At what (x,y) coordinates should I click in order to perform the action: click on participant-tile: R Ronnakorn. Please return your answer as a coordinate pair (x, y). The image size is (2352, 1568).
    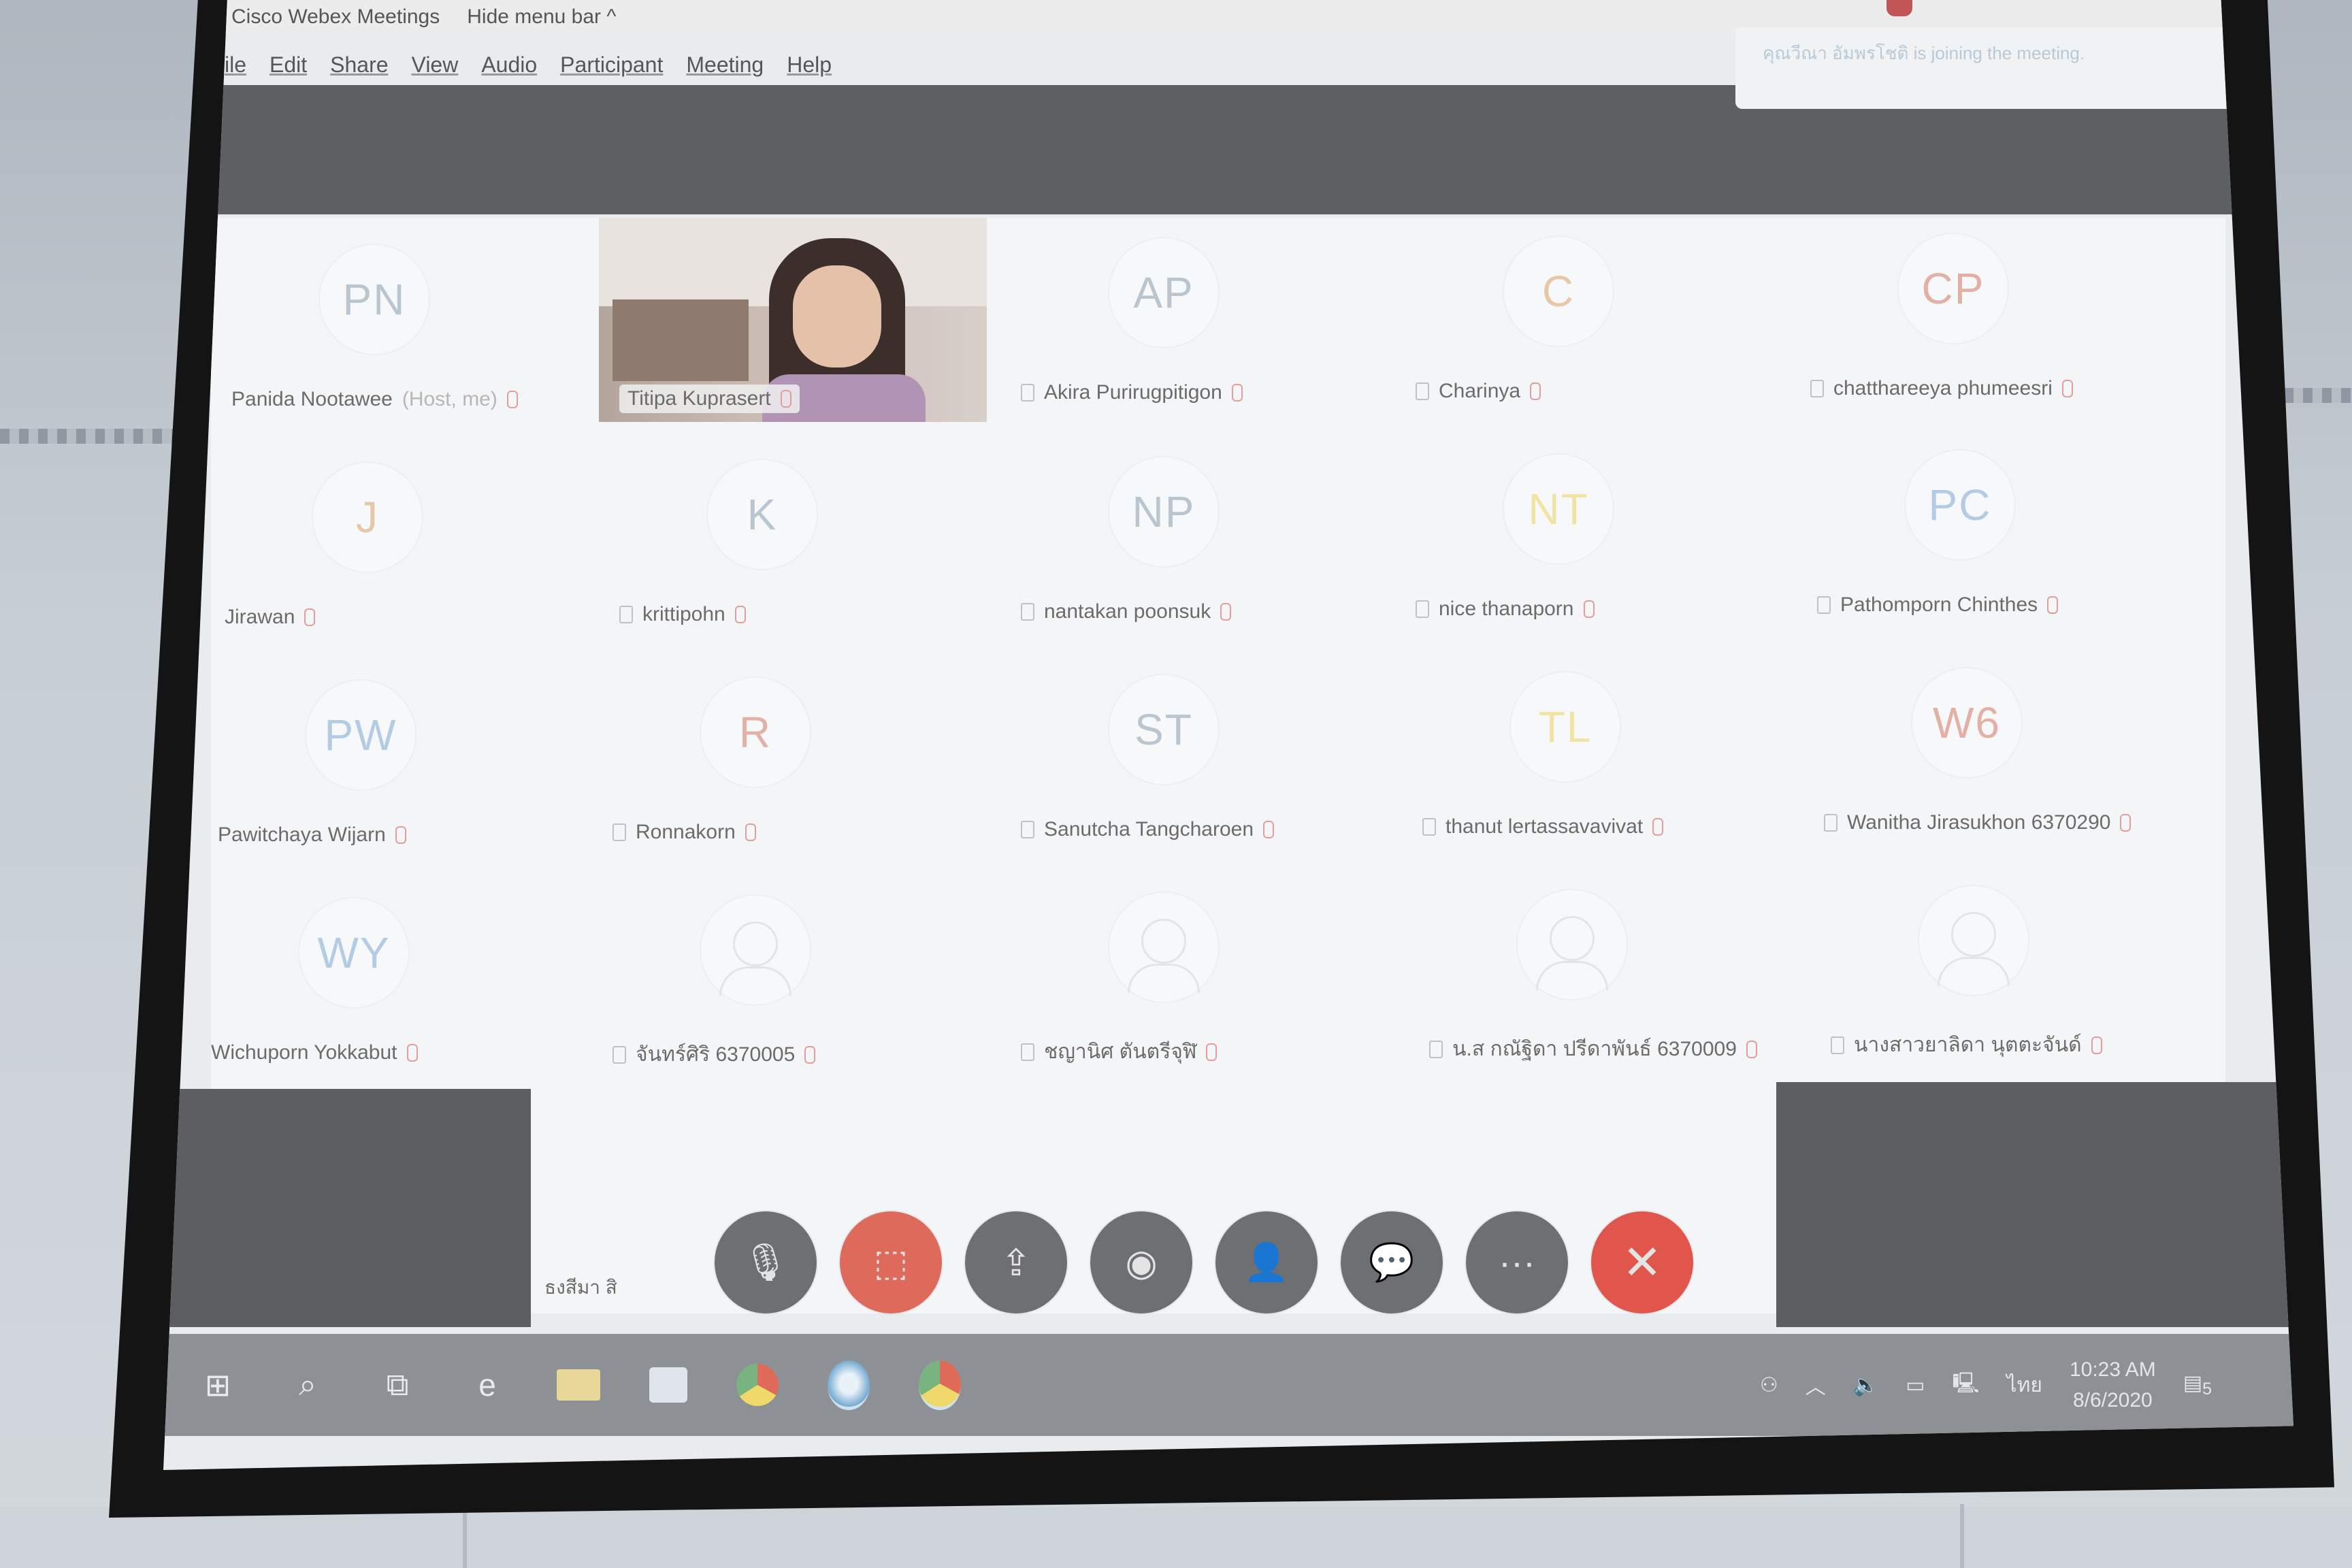
    Looking at the image, I should click on (789, 759).